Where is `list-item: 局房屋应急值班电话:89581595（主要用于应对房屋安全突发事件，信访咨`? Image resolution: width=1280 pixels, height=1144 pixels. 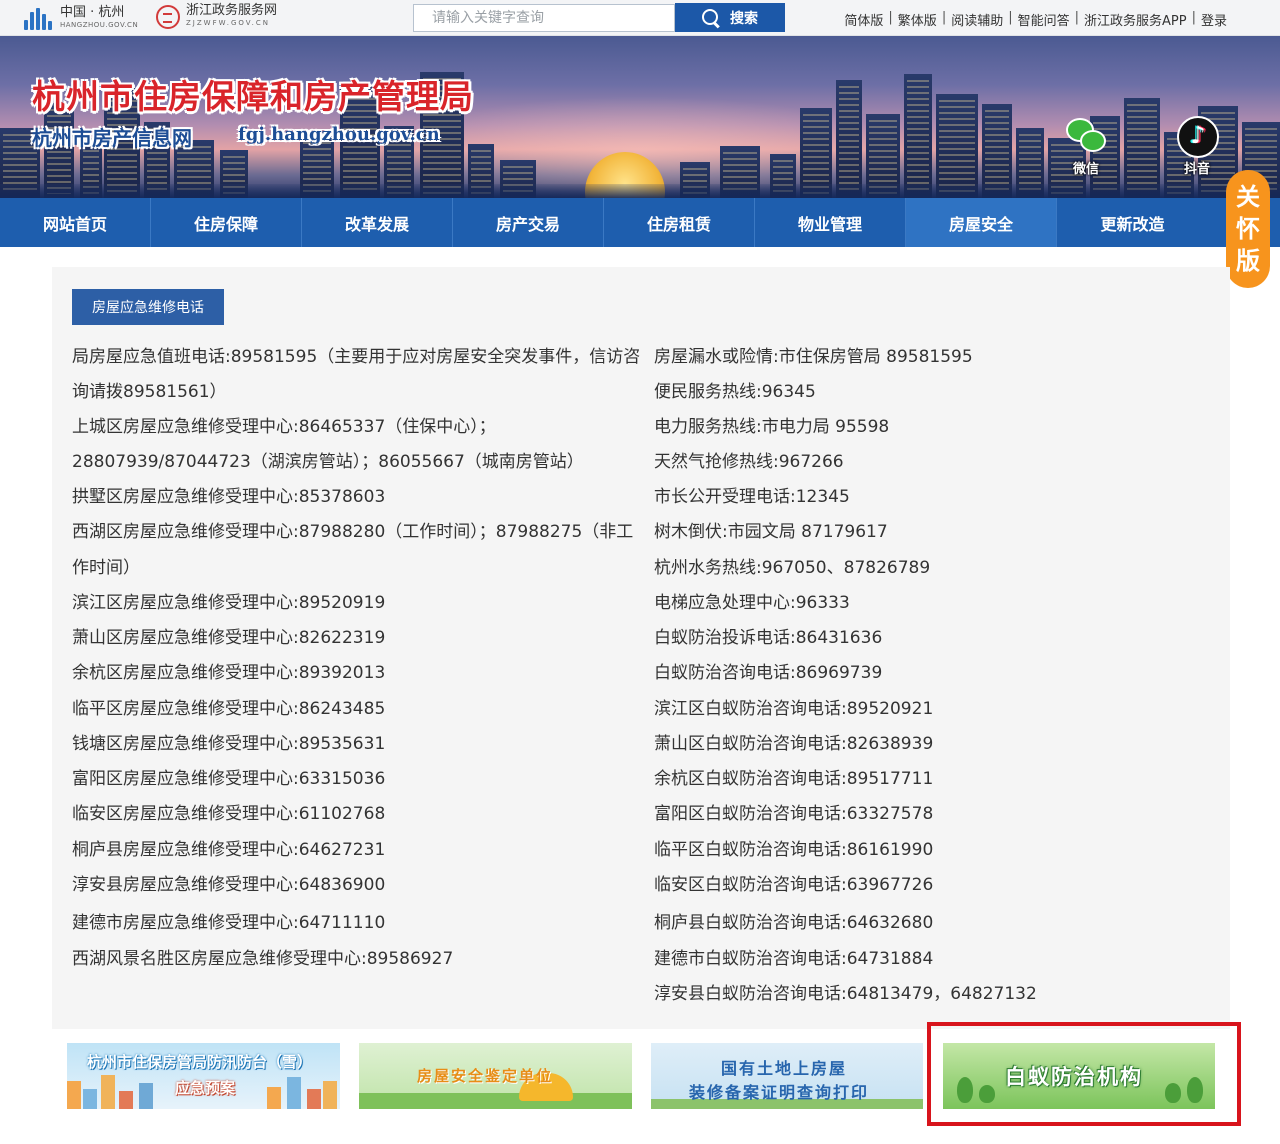
list-item: 局房屋应急值班电话:89581595（主要用于应对房屋安全突发事件，信访咨 is located at coordinates (356, 357).